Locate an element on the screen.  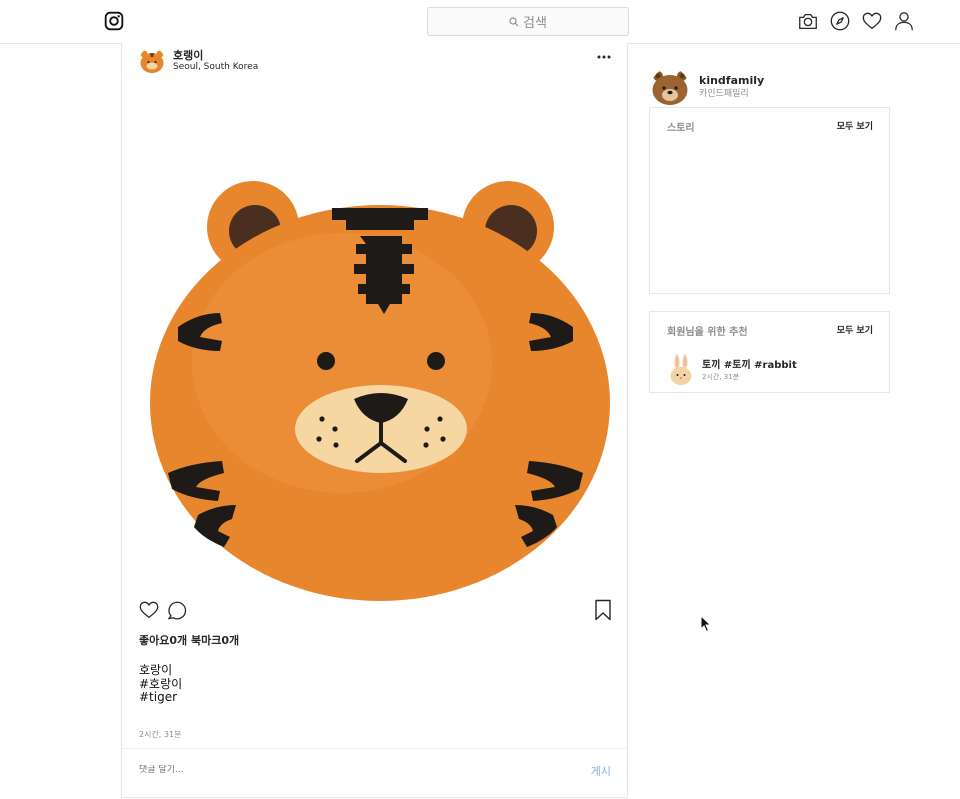
user-icon is located at coordinates (904, 21).